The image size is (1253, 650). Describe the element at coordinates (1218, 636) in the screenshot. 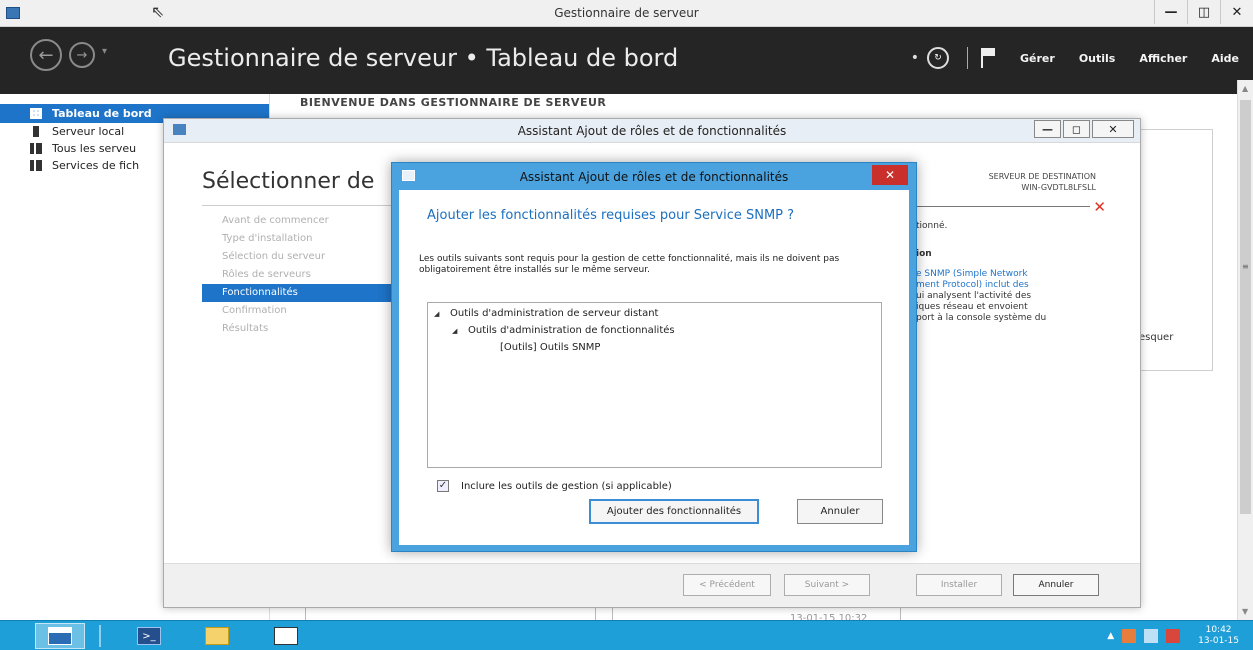

I see `clock: 10:42 13-01-15` at that location.